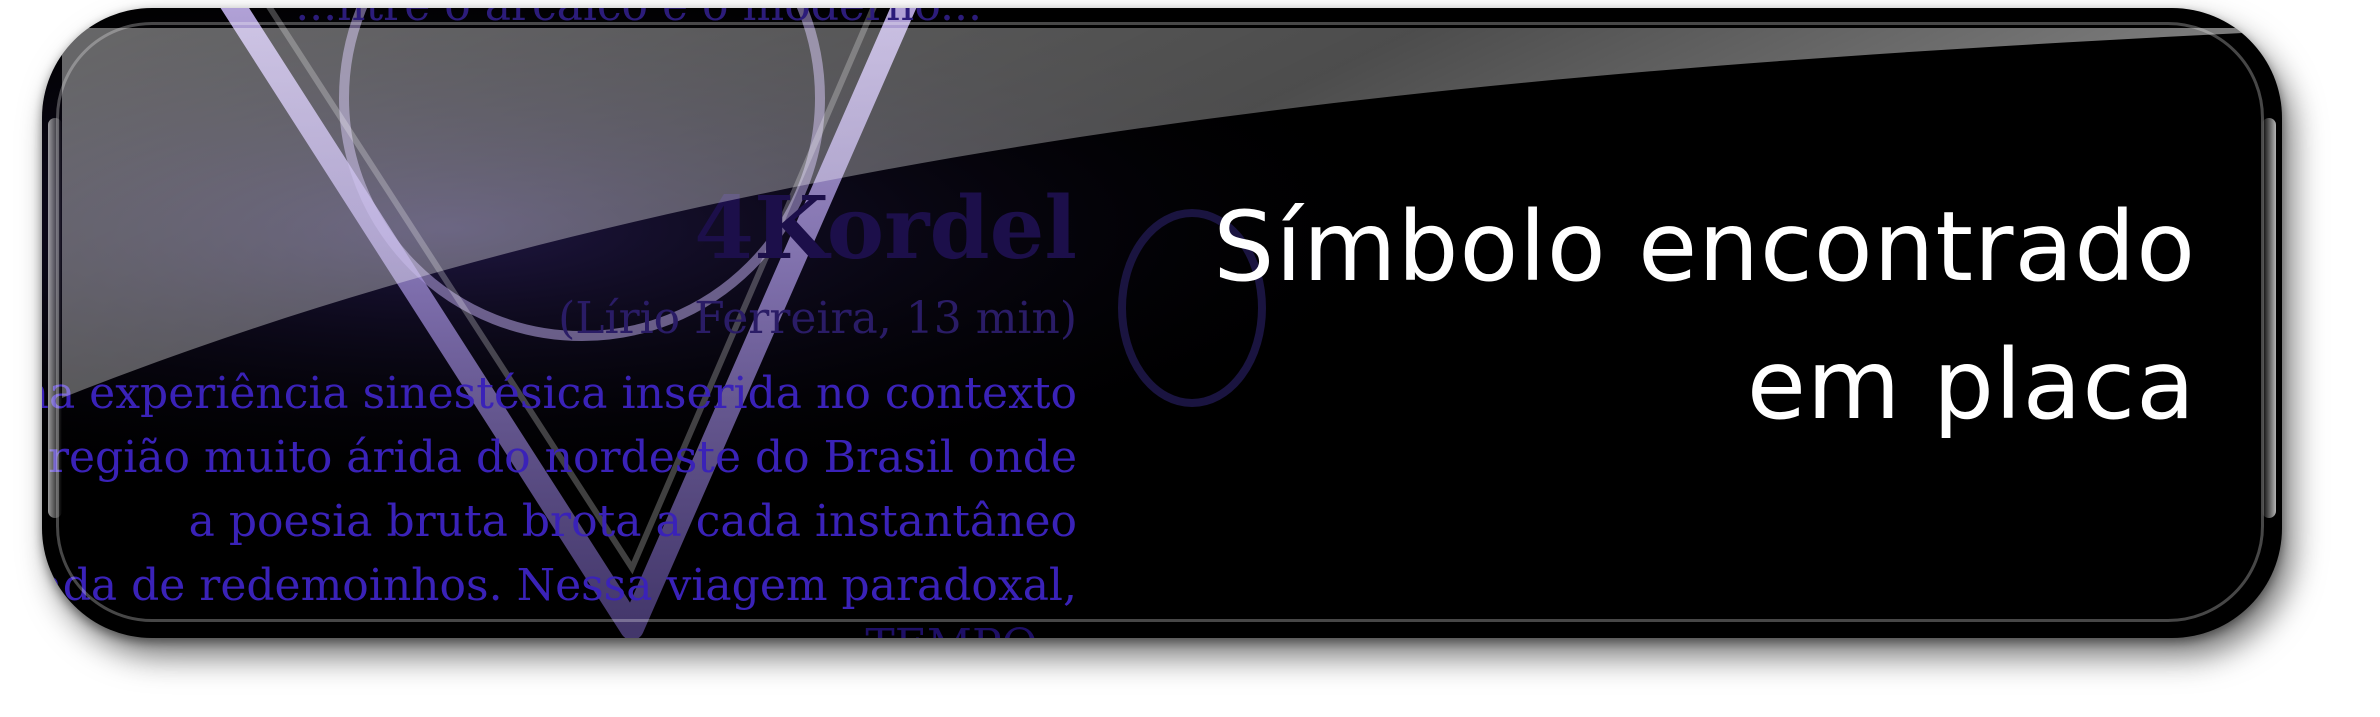 The width and height of the screenshot is (2380, 717). Describe the element at coordinates (885, 228) in the screenshot. I see `poster-title: 4Kordel` at that location.